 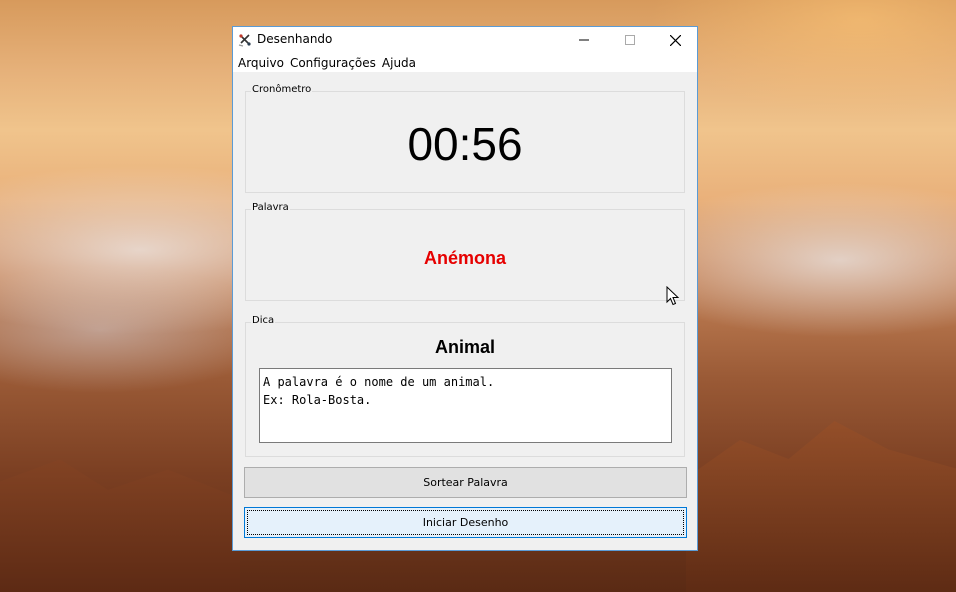 What do you see at coordinates (282, 89) in the screenshot?
I see `stopwatch-label: Cronômetro` at bounding box center [282, 89].